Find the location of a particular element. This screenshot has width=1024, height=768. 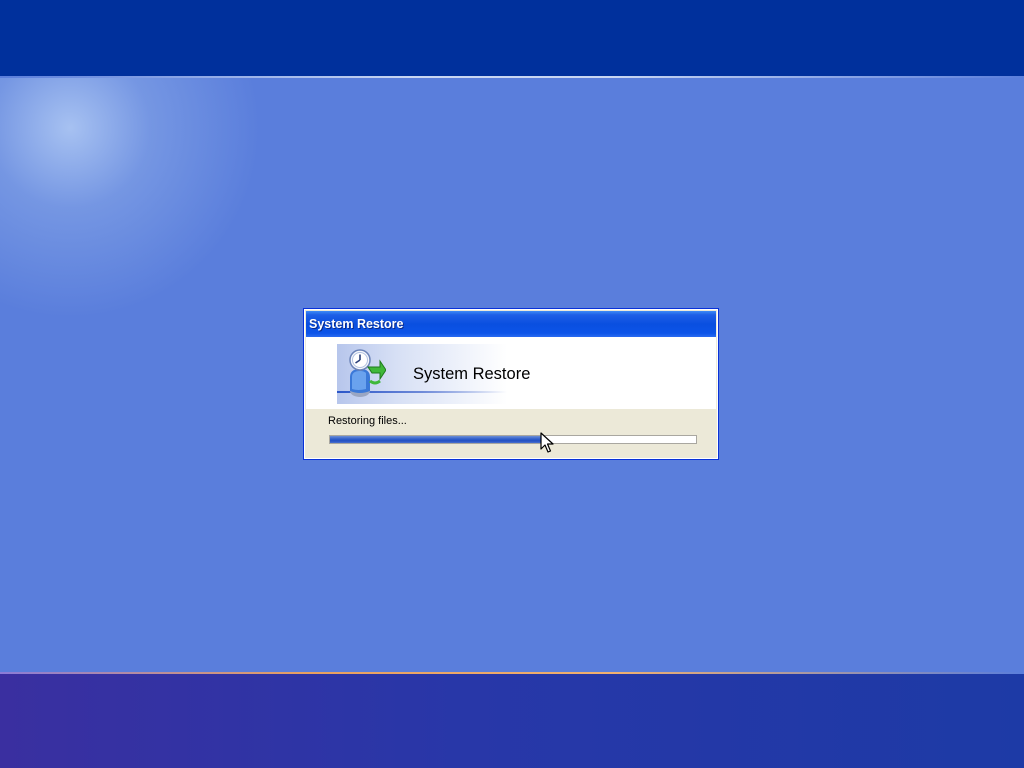

progress-fill is located at coordinates (436, 439).